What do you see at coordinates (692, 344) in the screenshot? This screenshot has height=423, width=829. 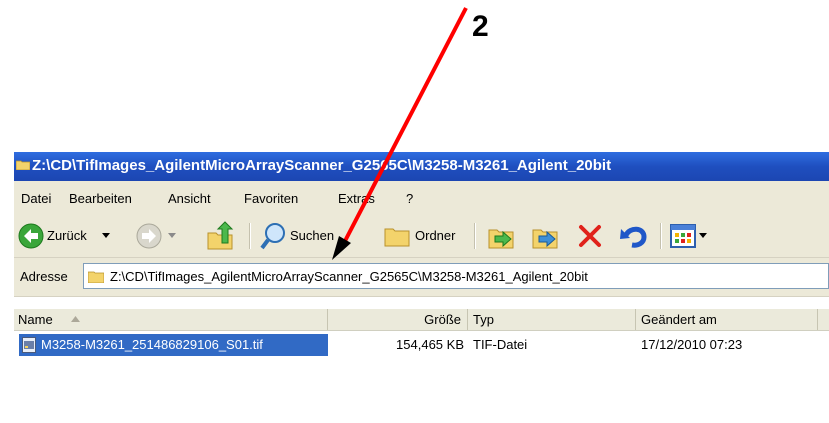 I see `file-modified: 17/12/2010 07:23` at bounding box center [692, 344].